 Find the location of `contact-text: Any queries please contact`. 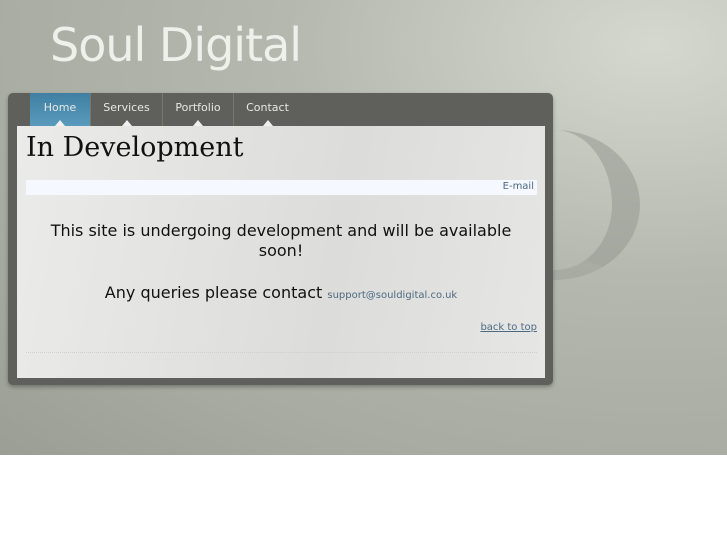

contact-text: Any queries please contact is located at coordinates (213, 292).